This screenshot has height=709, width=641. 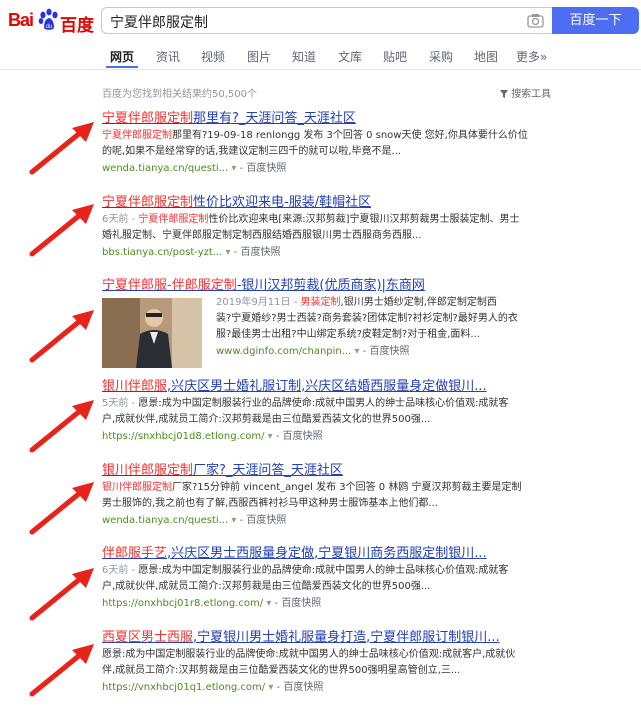 I want to click on search-button: 百度一下, so click(x=595, y=20).